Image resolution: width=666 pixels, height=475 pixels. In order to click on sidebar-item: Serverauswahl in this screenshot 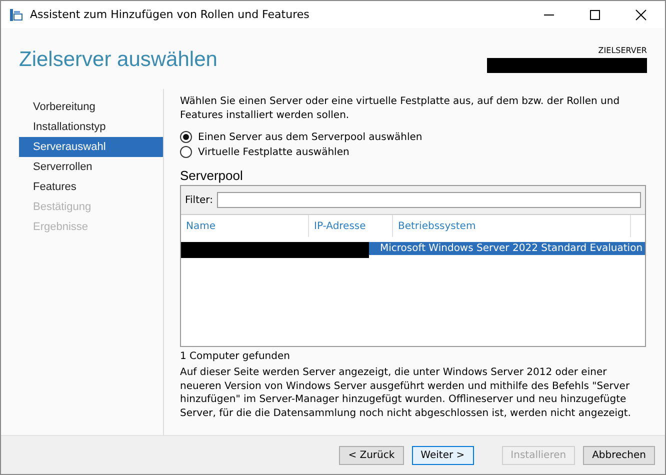, I will do `click(91, 147)`.